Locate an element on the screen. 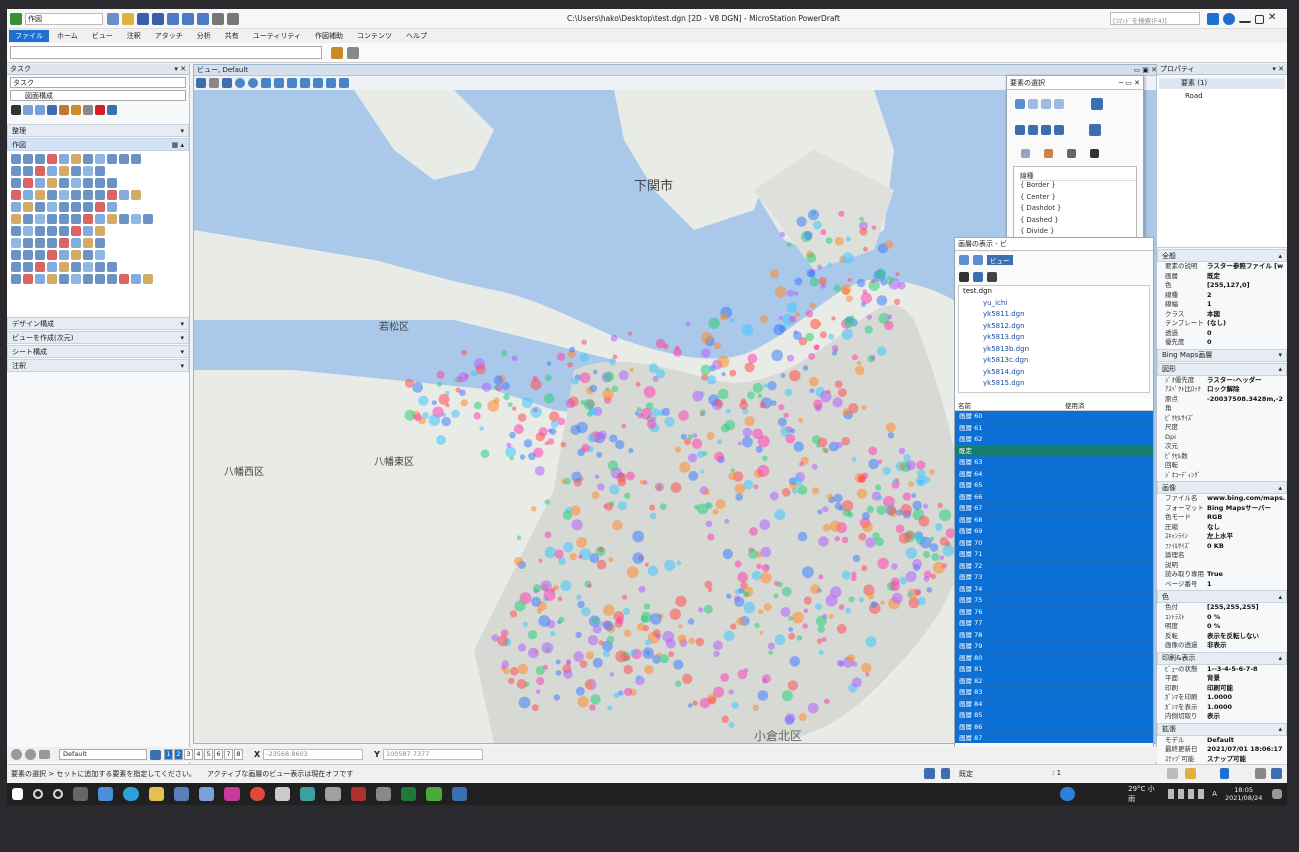  view-attributes-icon is located at coordinates (201, 83).